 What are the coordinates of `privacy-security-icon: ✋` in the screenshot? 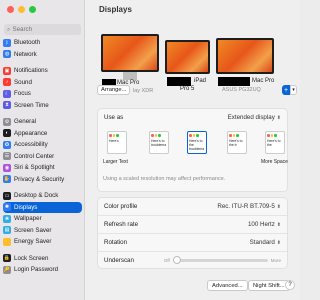 It's located at (7, 179).